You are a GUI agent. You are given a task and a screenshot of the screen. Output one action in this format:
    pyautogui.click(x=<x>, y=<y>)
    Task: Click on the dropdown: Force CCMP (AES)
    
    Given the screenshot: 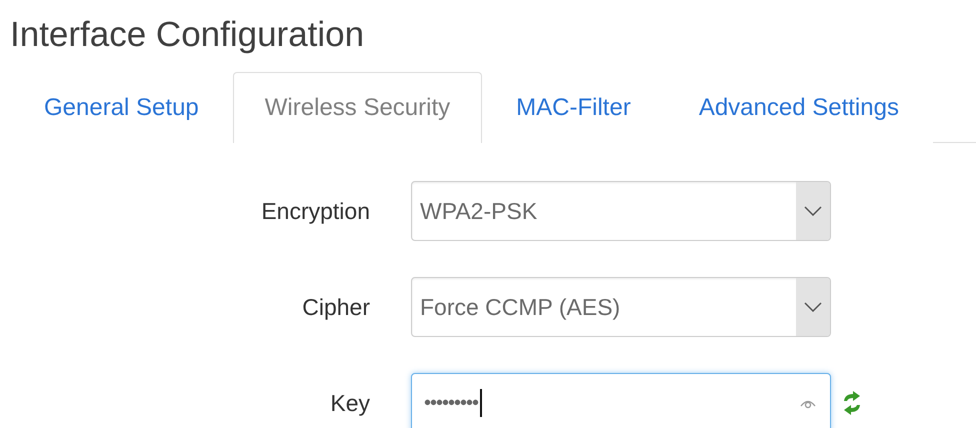 What is the action you would take?
    pyautogui.click(x=621, y=307)
    